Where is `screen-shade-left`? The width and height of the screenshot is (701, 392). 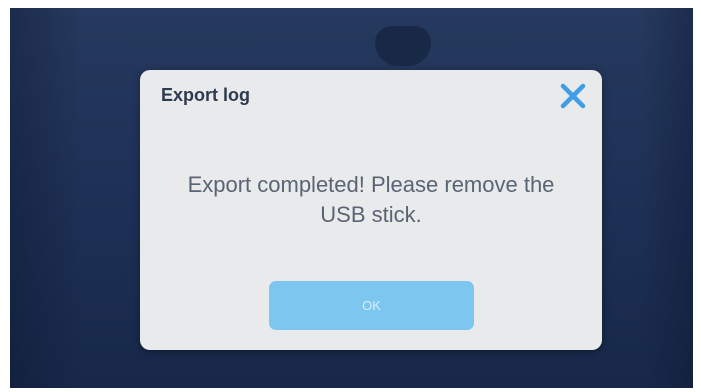 screen-shade-left is located at coordinates (45, 198).